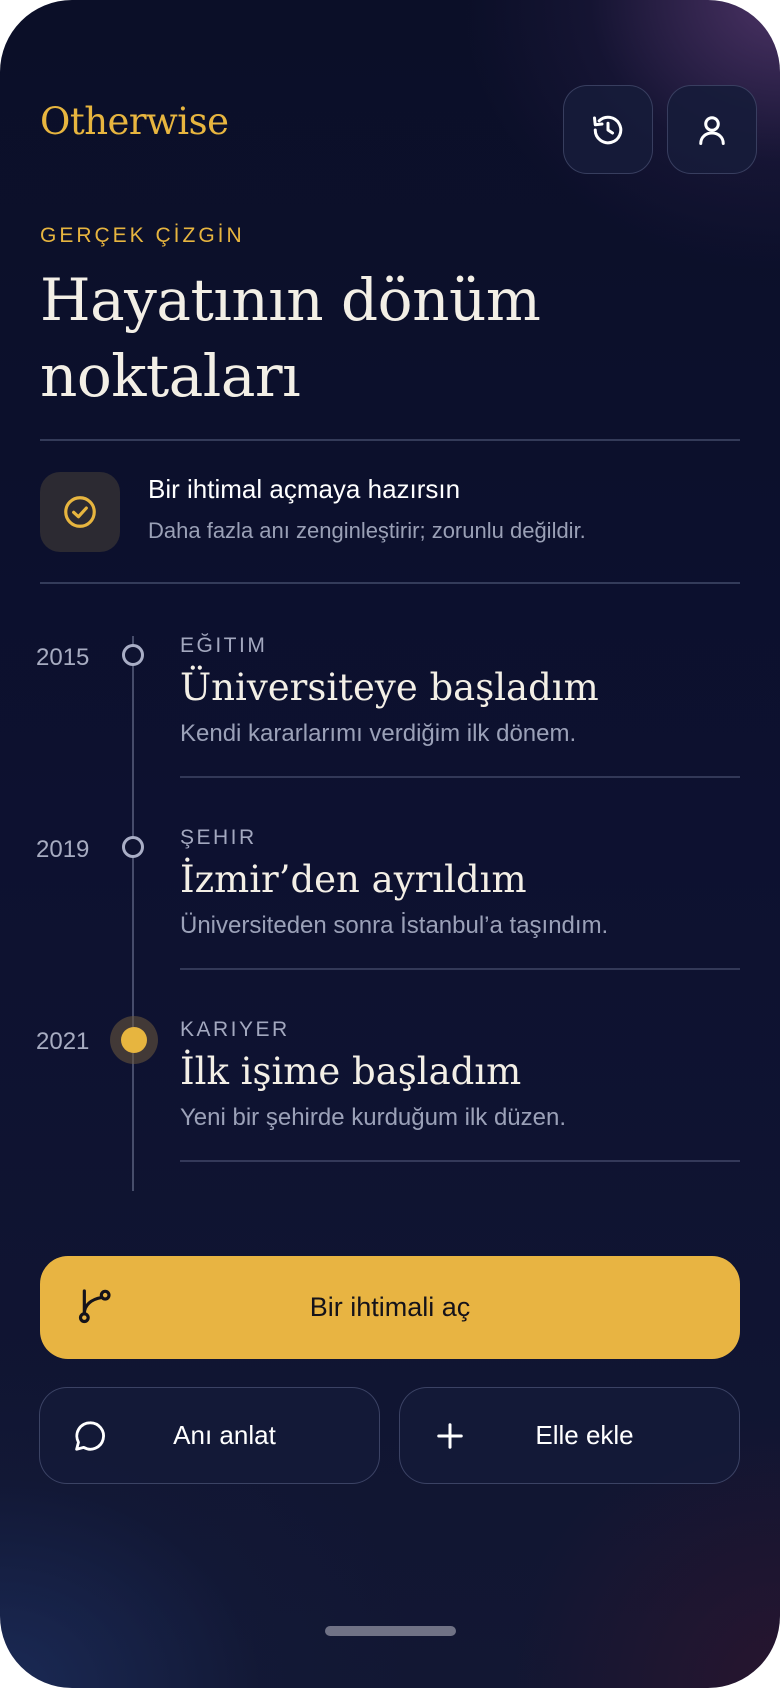 This screenshot has height=1688, width=780. I want to click on tell-story-label: Anı anlat, so click(224, 1435).